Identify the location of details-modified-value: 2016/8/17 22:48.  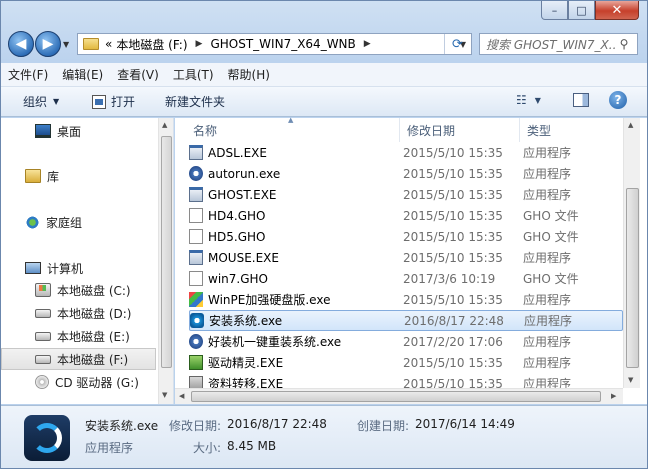
(277, 424).